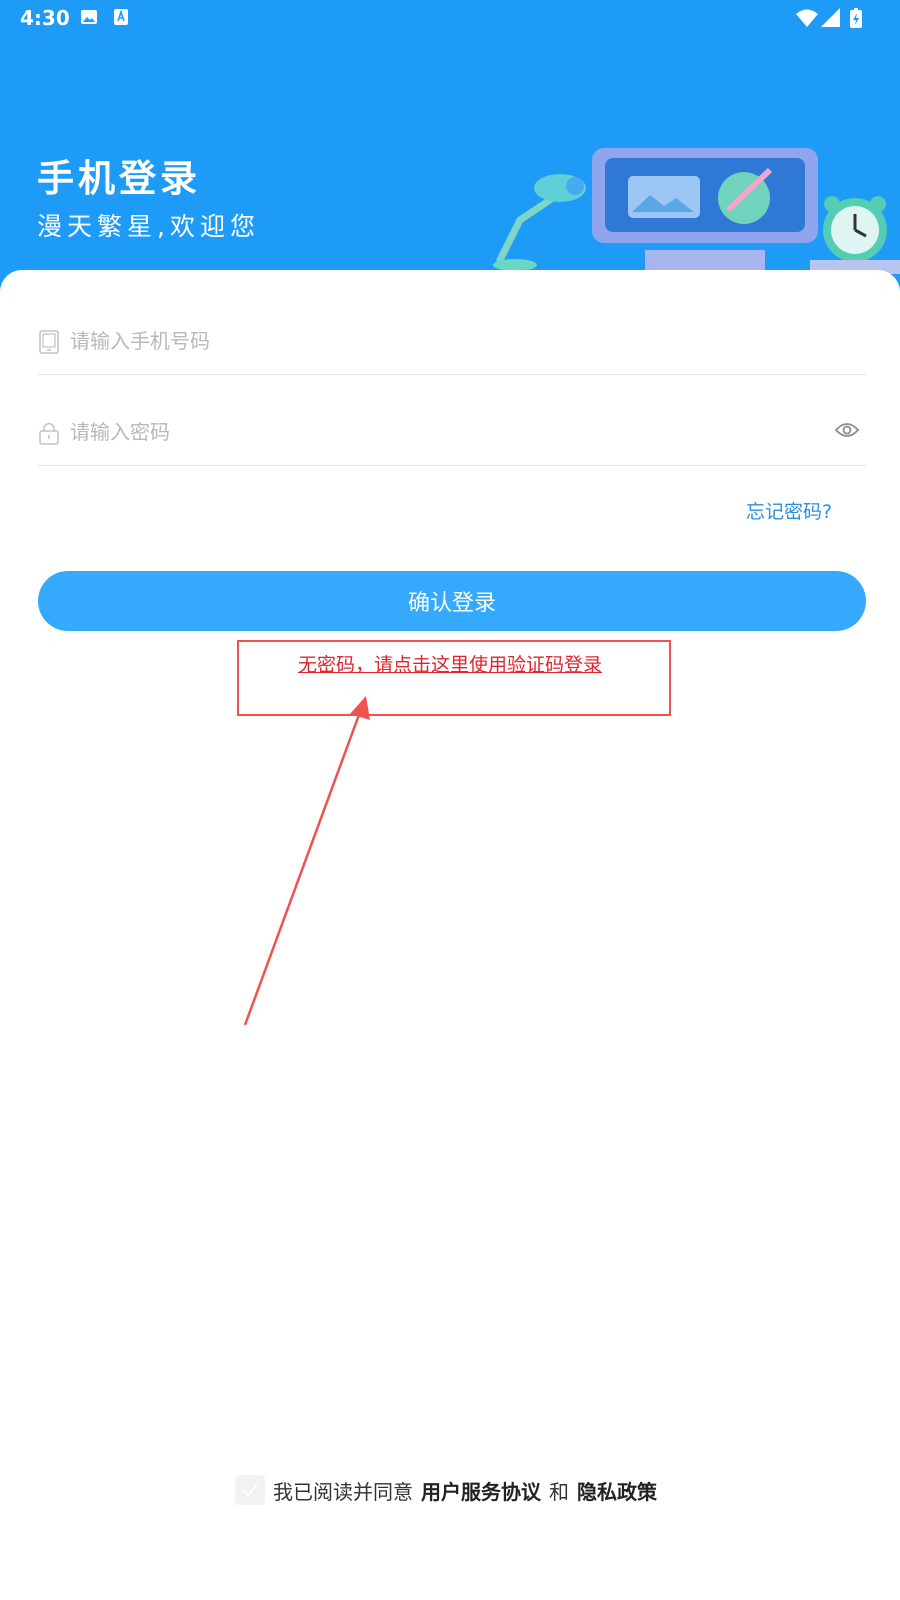 Image resolution: width=900 pixels, height=1600 pixels. What do you see at coordinates (450, 18) in the screenshot?
I see `status-bar: 4:30` at bounding box center [450, 18].